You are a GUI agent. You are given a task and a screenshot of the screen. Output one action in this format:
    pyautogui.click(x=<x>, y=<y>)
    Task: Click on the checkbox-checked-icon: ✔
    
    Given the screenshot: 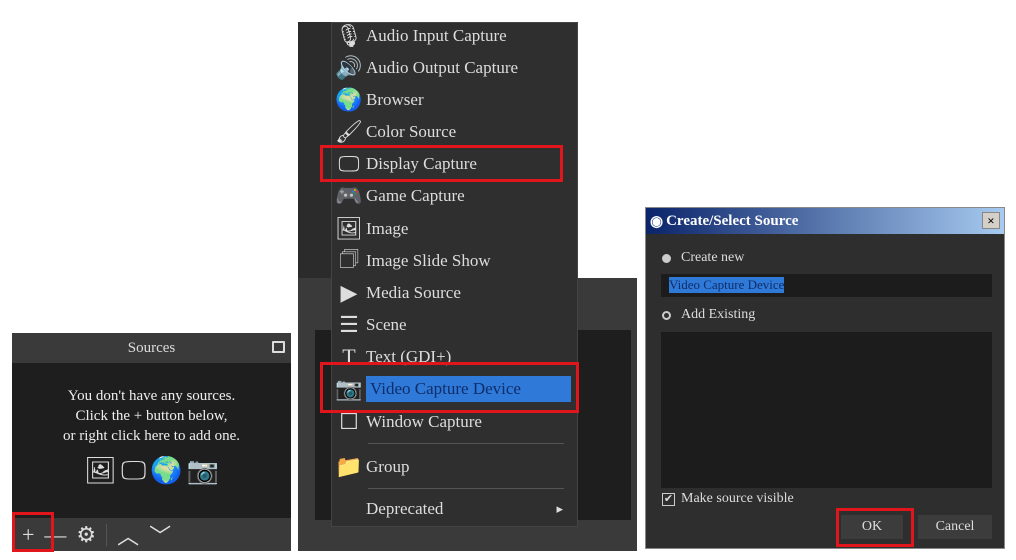 What is the action you would take?
    pyautogui.click(x=668, y=499)
    